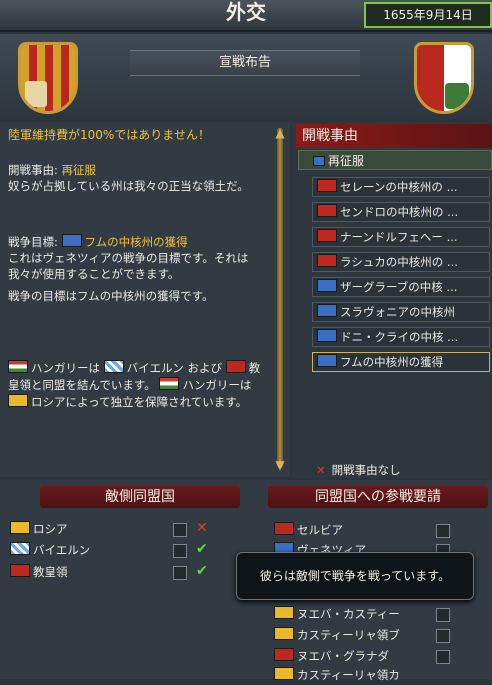 This screenshot has height=685, width=492. I want to click on no-cb-option: ✕ 開戦事由なし, so click(402, 470).